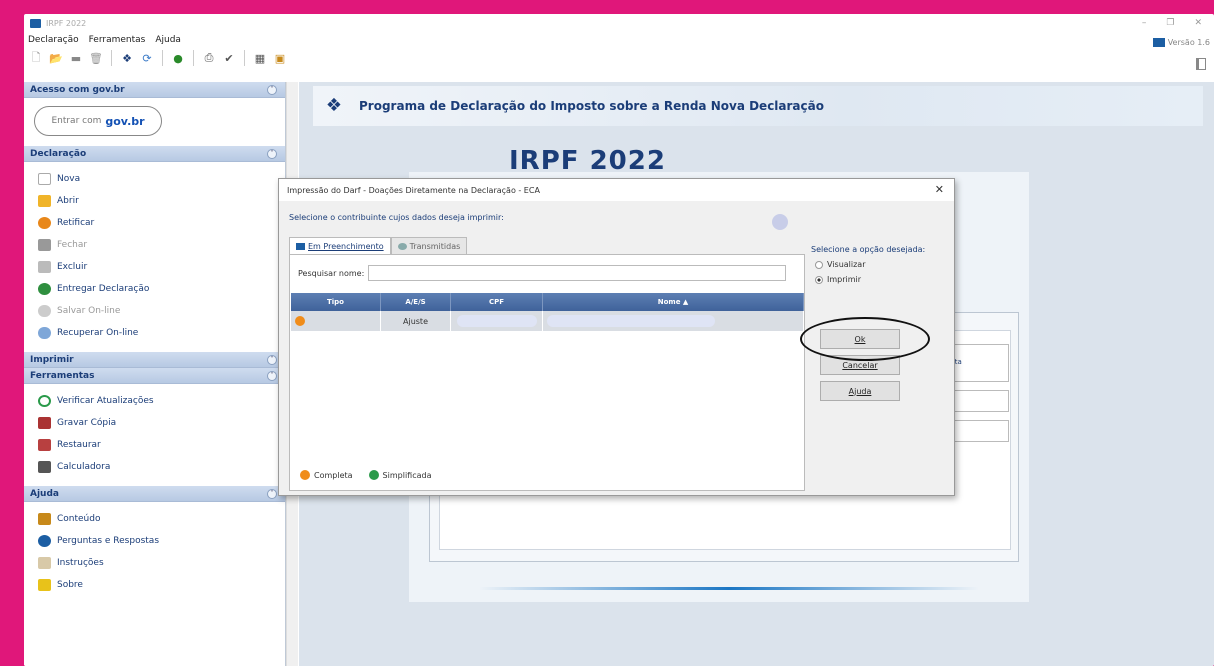  Describe the element at coordinates (1201, 64) in the screenshot. I see `exit-icon` at that location.